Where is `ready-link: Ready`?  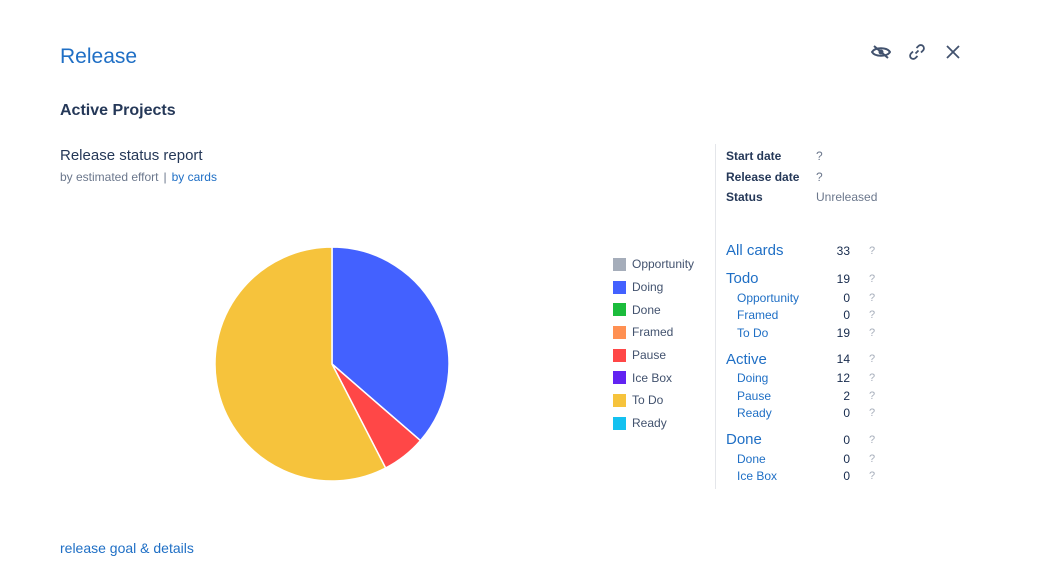
ready-link: Ready is located at coordinates (754, 413).